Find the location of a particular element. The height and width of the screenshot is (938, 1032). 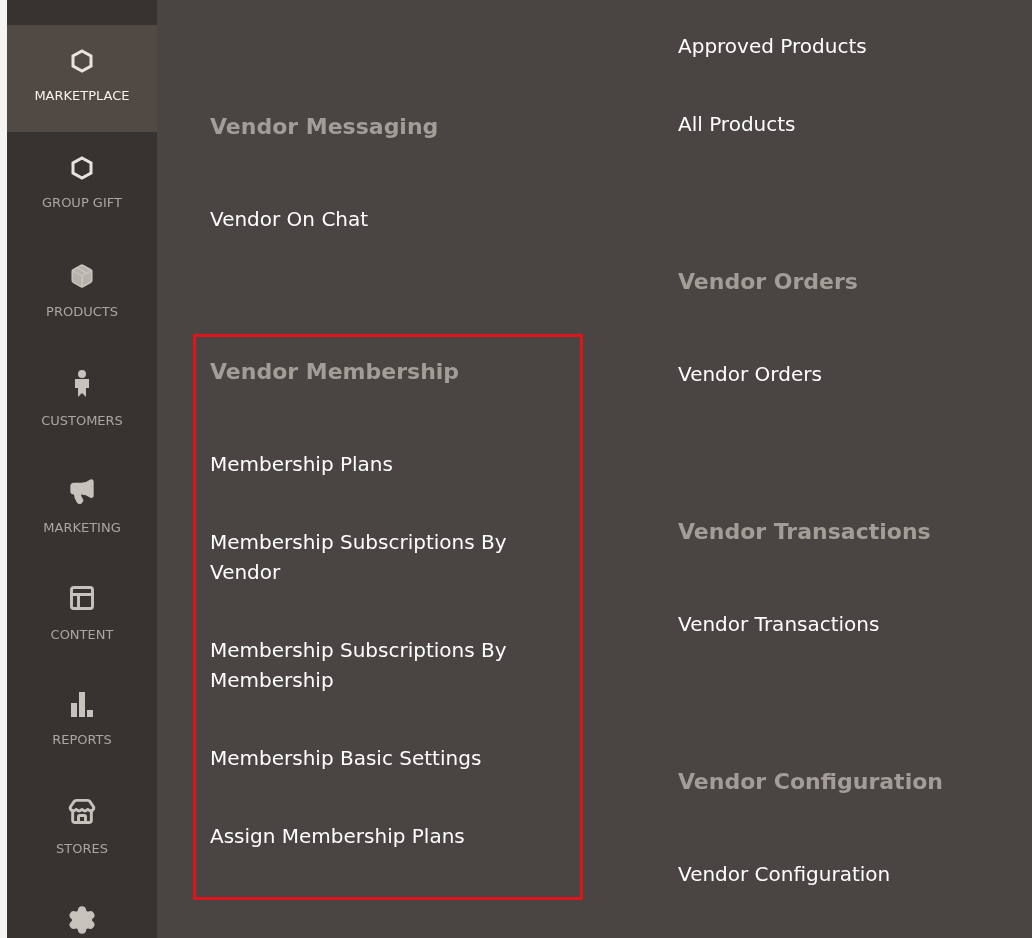

sidebar-item: REPORTS is located at coordinates (82, 720).